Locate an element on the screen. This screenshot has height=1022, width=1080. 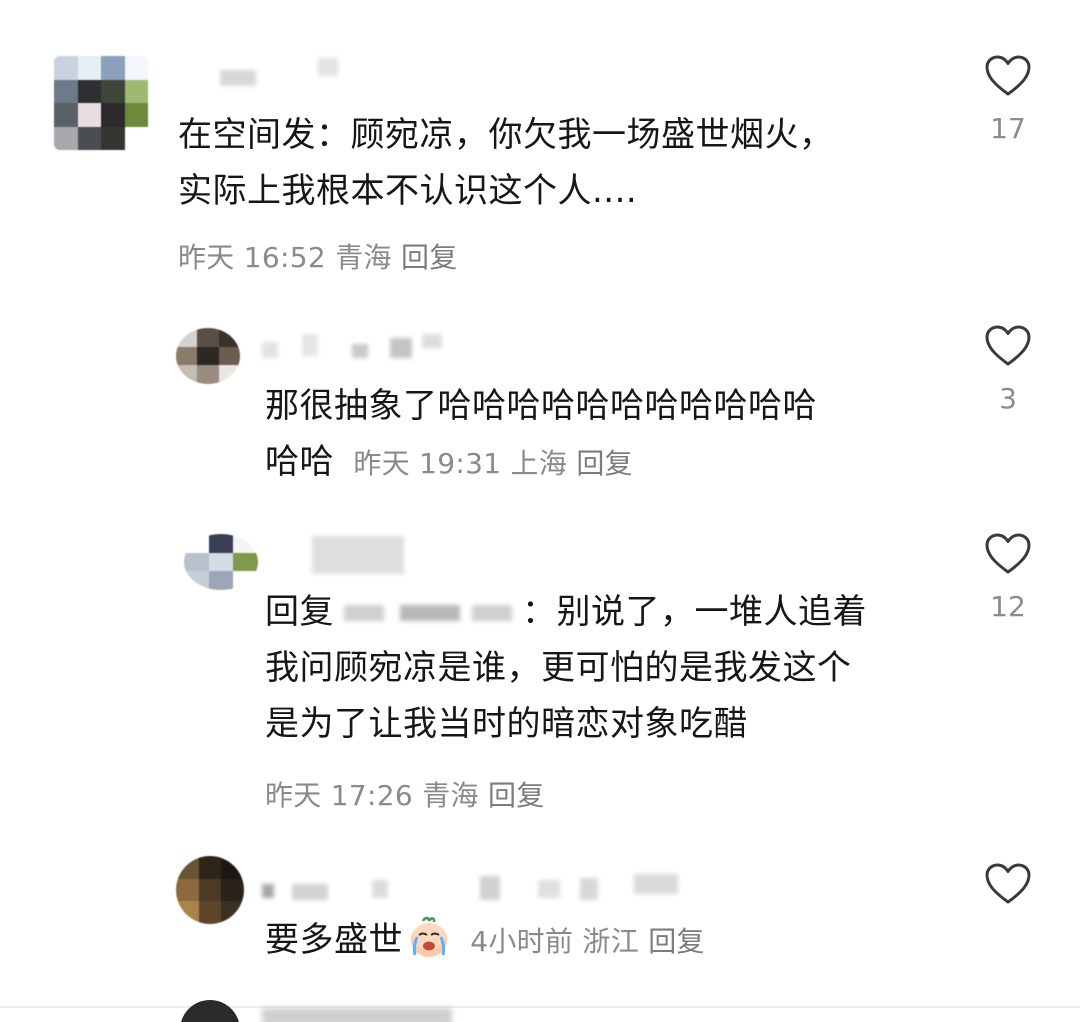
comment-meta: 昨天 16:52 青海 回复 is located at coordinates (318, 258).